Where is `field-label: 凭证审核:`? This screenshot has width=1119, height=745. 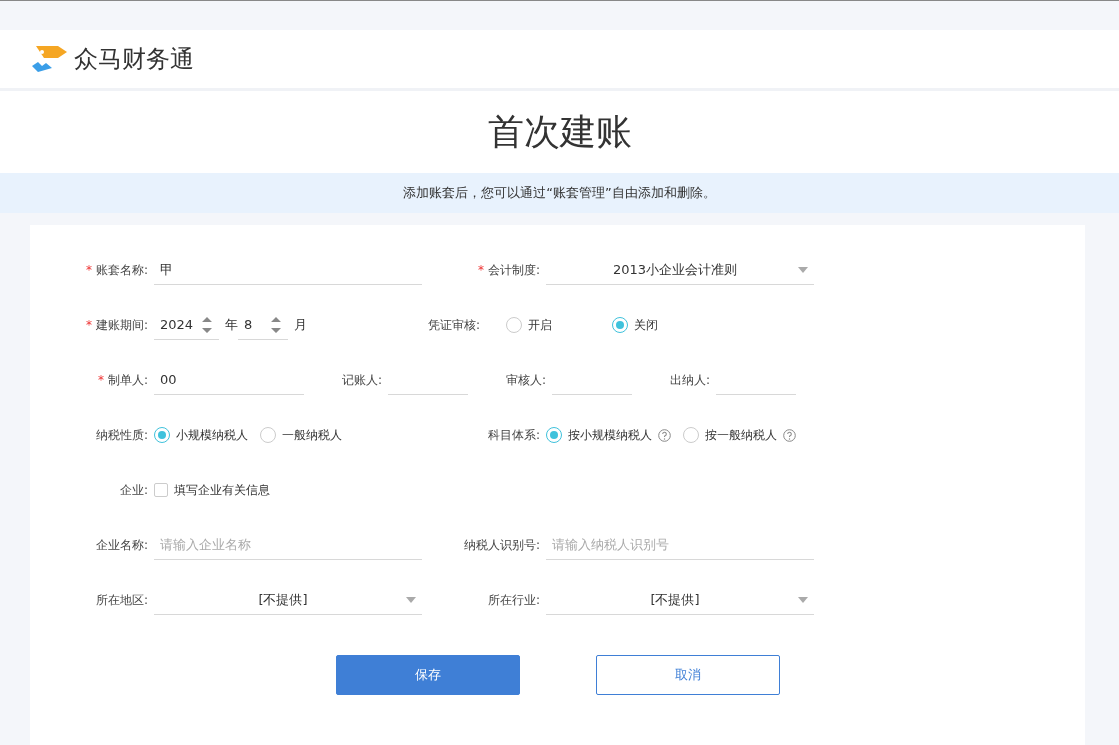 field-label: 凭证审核: is located at coordinates (453, 325).